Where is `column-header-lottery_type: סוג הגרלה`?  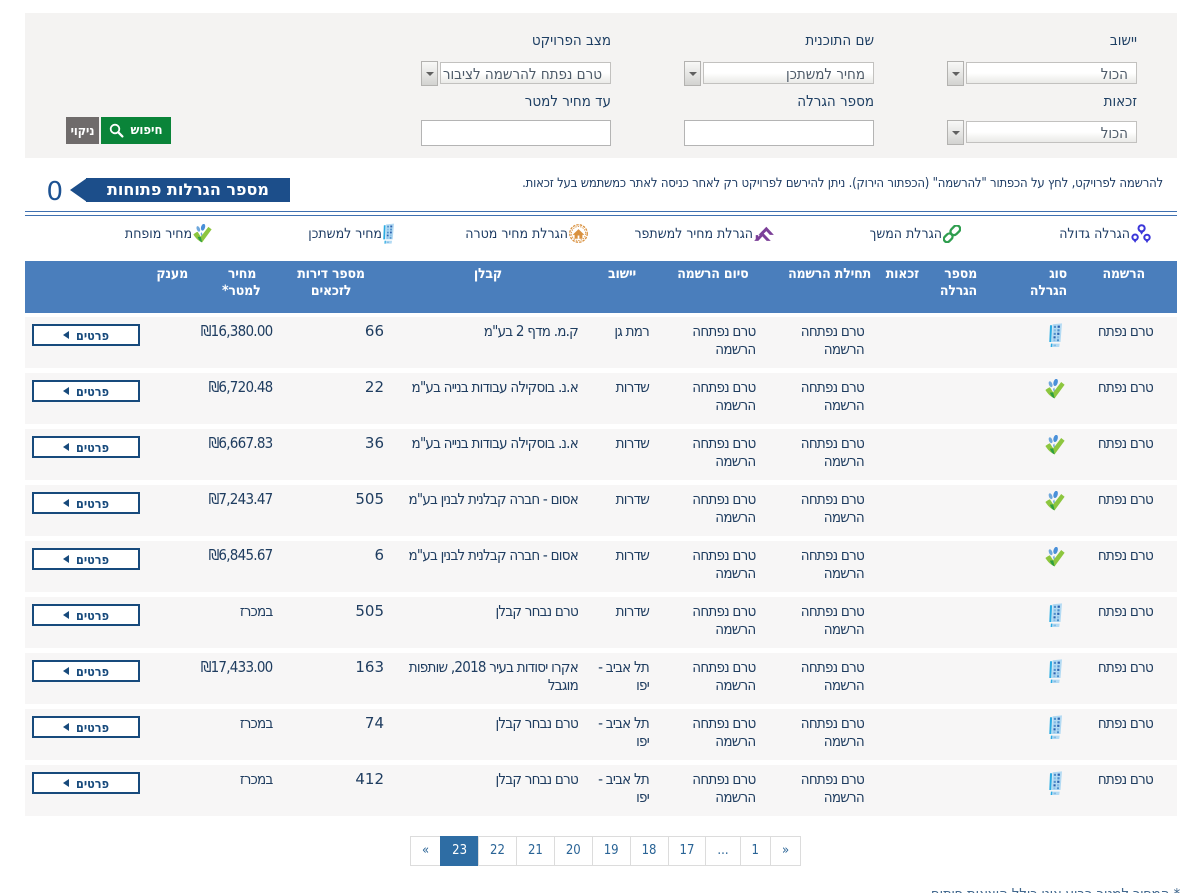
column-header-lottery_type: סוג הגרלה is located at coordinates (1055, 287).